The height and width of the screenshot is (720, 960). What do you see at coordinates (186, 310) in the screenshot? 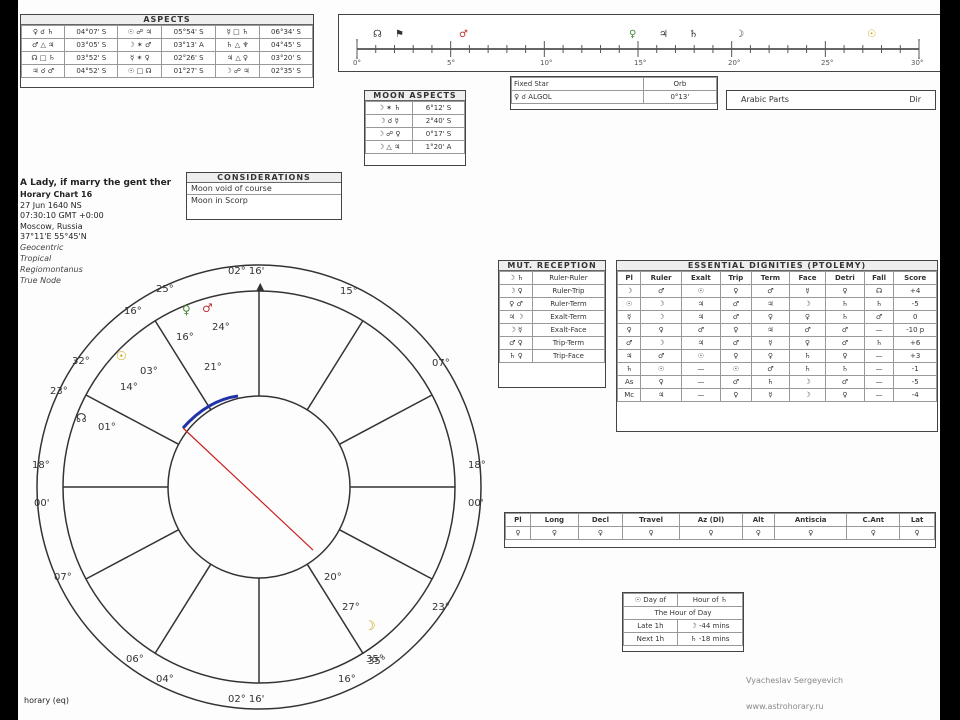
I see `venus-symbol: ♀` at bounding box center [186, 310].